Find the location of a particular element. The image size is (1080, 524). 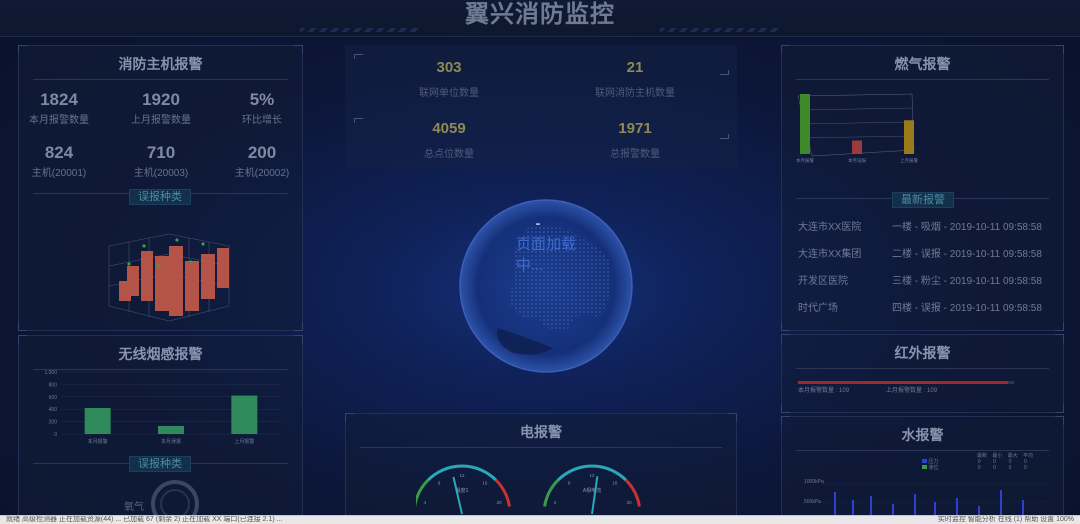

gauge-arc-low is located at coordinates (423, 492).